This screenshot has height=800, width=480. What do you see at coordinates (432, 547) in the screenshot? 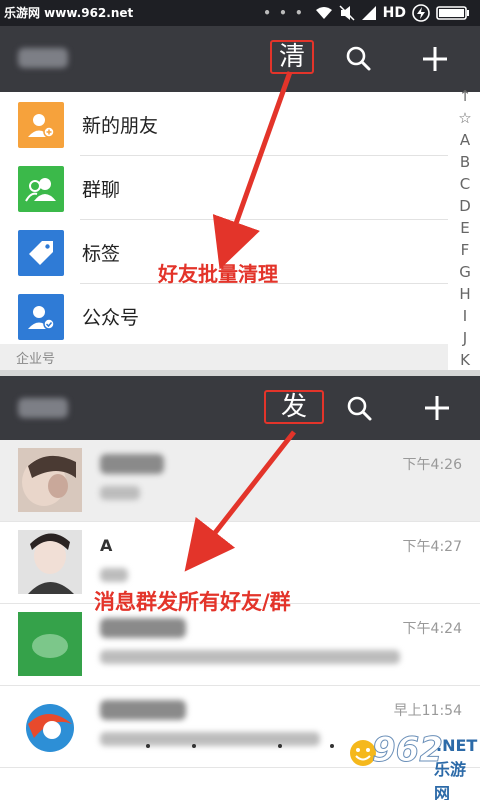
I see `chat-time: 下午4:27` at bounding box center [432, 547].